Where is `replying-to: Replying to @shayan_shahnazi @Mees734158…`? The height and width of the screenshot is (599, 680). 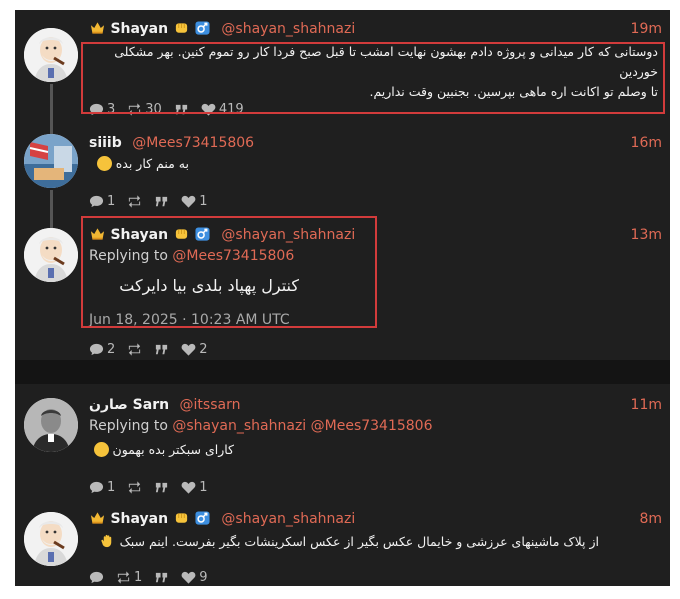
replying-to: Replying to @shayan_shahnazi @Mees734158… is located at coordinates (261, 426).